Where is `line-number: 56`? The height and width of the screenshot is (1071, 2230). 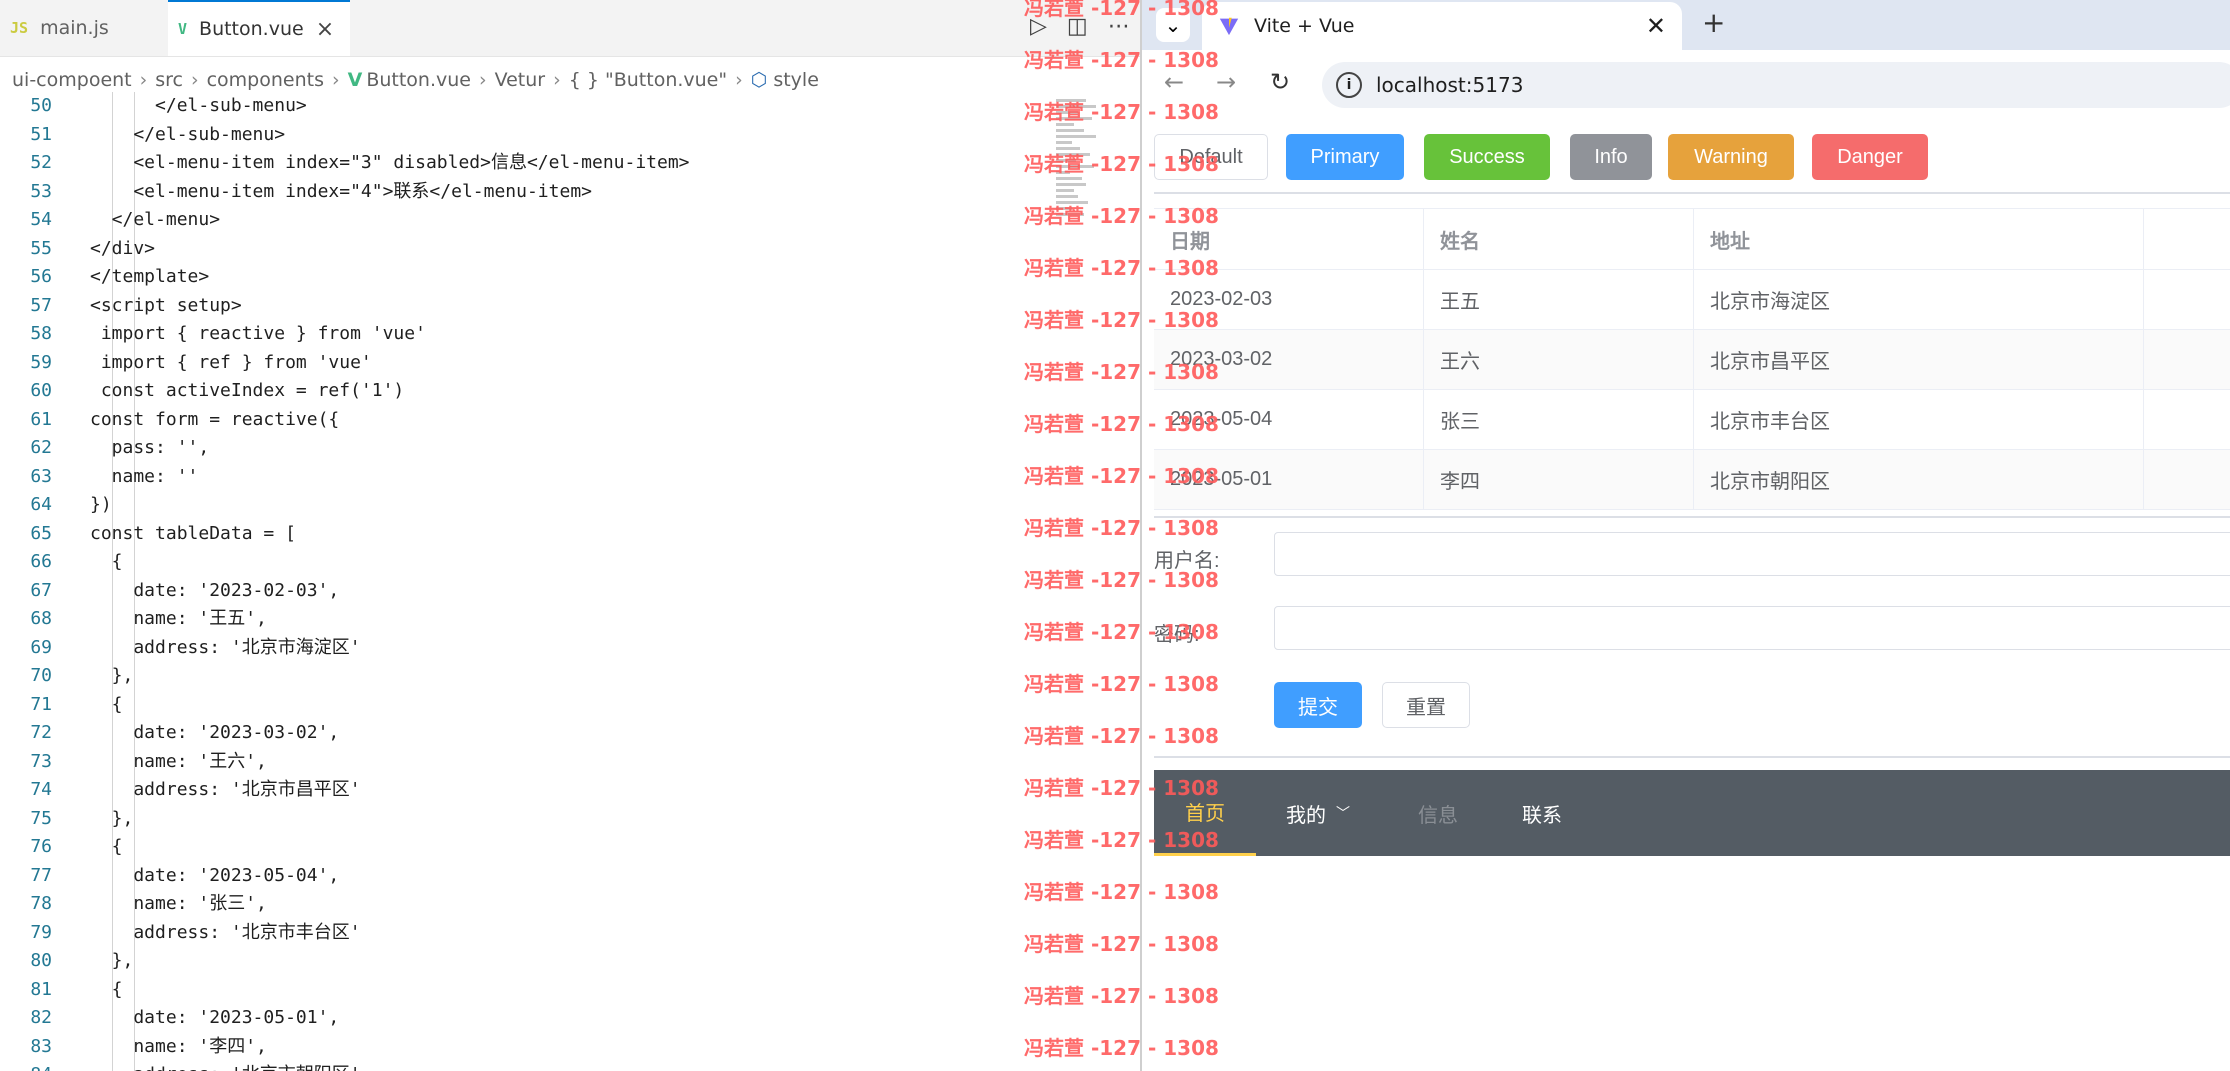
line-number: 56 is located at coordinates (41, 276).